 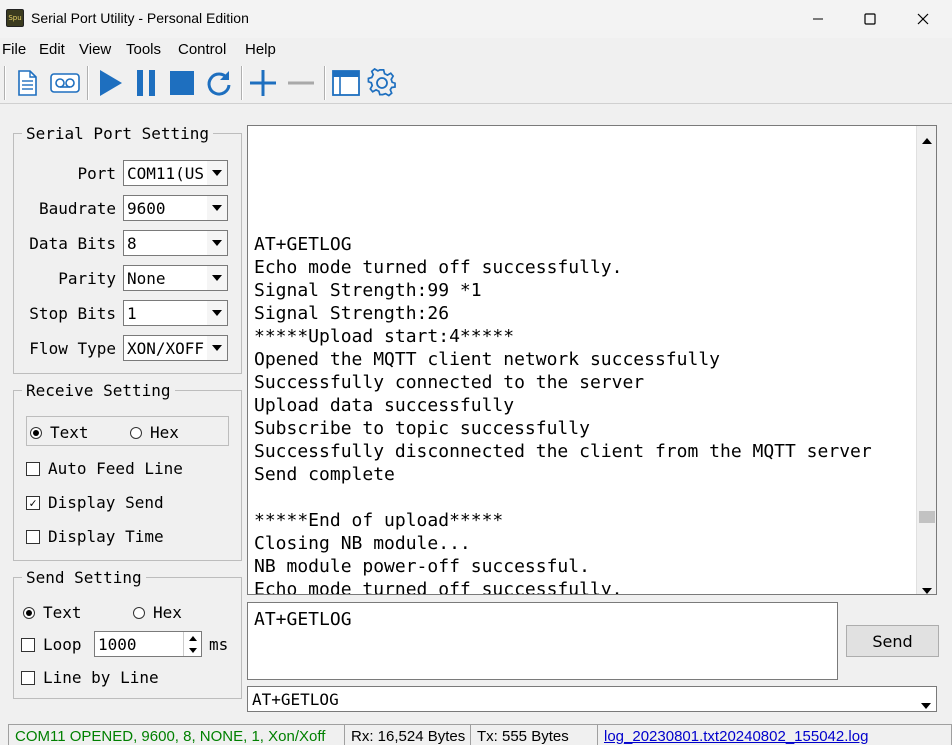 I want to click on receive-text-label: Text, so click(x=69, y=432).